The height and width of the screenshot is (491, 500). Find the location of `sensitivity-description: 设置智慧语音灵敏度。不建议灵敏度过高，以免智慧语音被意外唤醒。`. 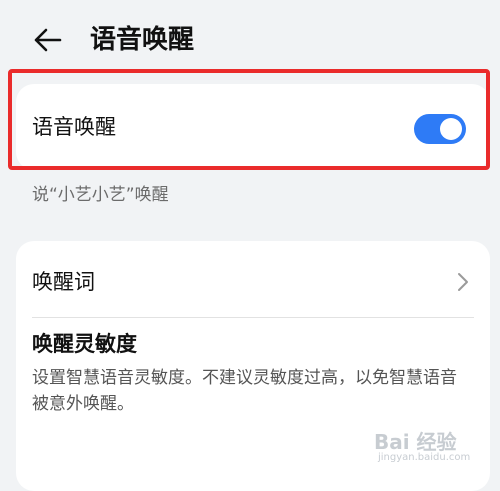

sensitivity-description: 设置智慧语音灵敏度。不建议灵敏度过高，以免智慧语音被意外唤醒。 is located at coordinates (244, 391).